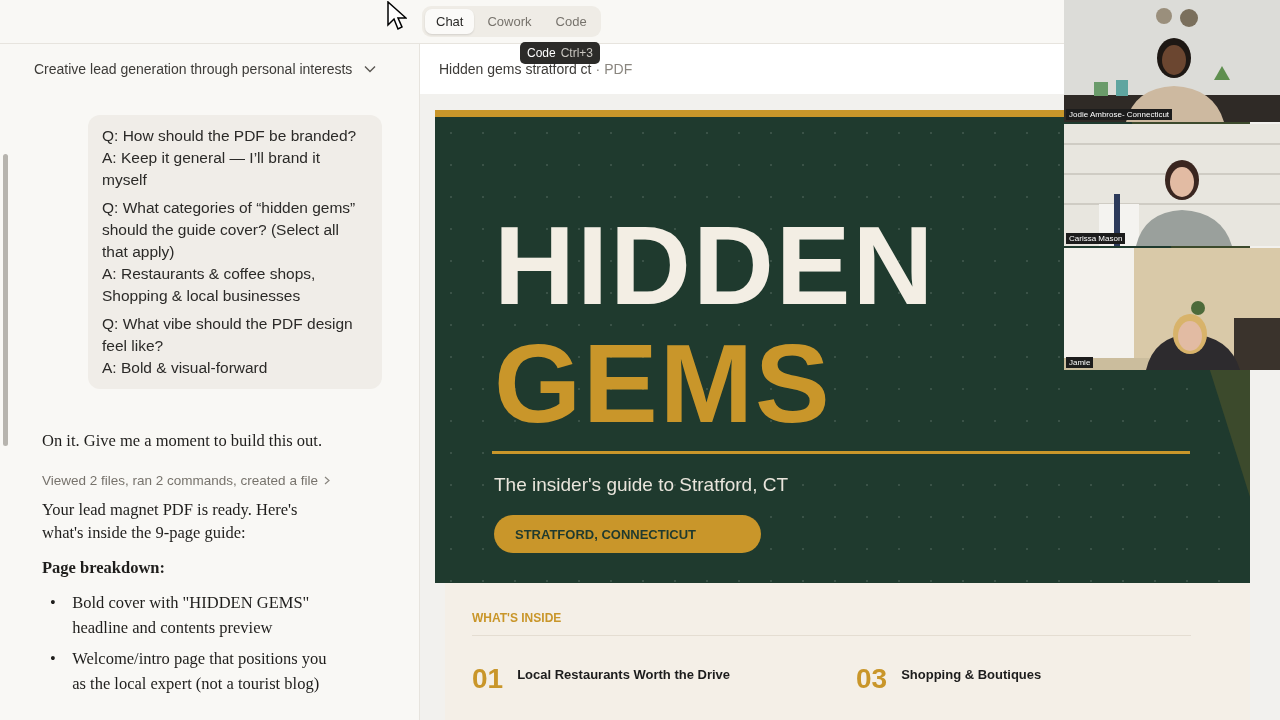 This screenshot has width=1280, height=720. I want to click on file-name: Hidden gems stratford ct, so click(515, 69).